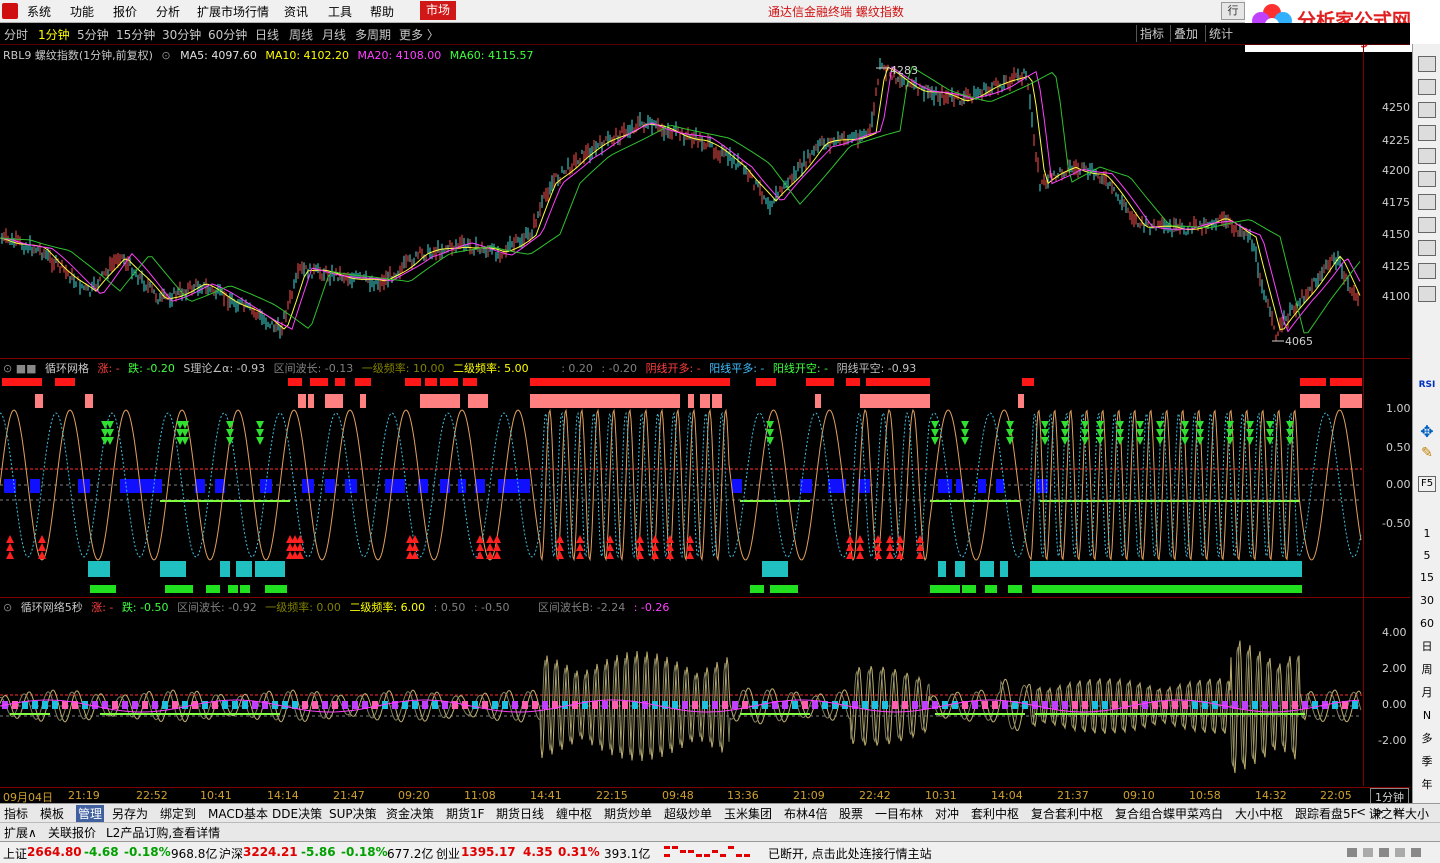 The image size is (1440, 863). What do you see at coordinates (181, 34) in the screenshot?
I see `period-30min: 30分钟` at bounding box center [181, 34].